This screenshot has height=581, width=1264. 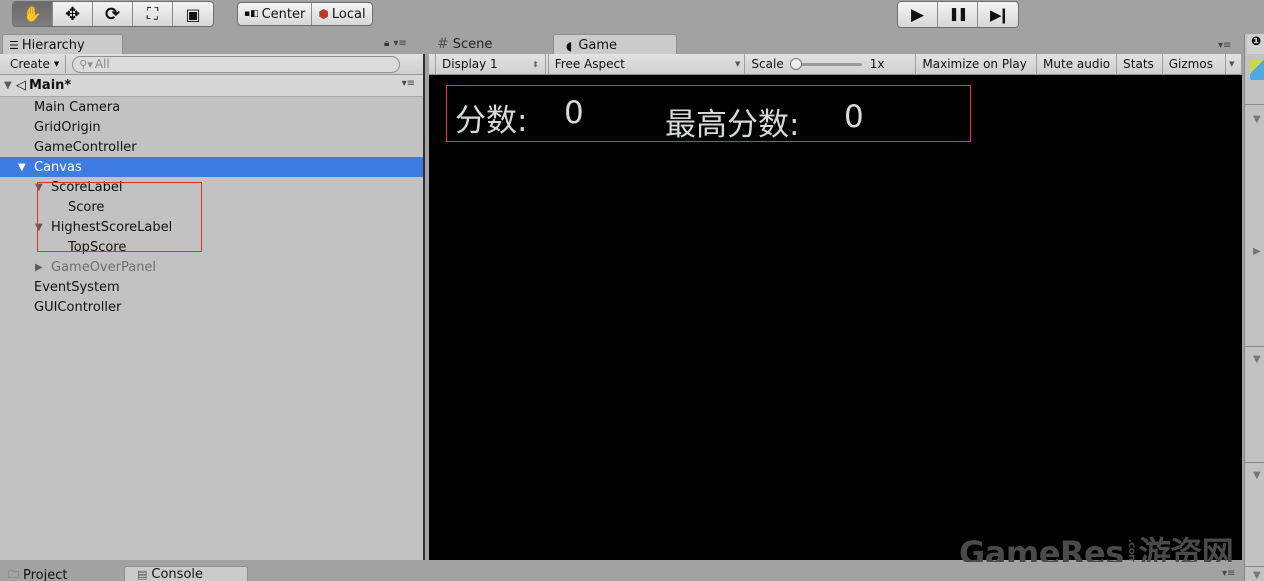 I want to click on console-tab-label: Console, so click(x=177, y=574).